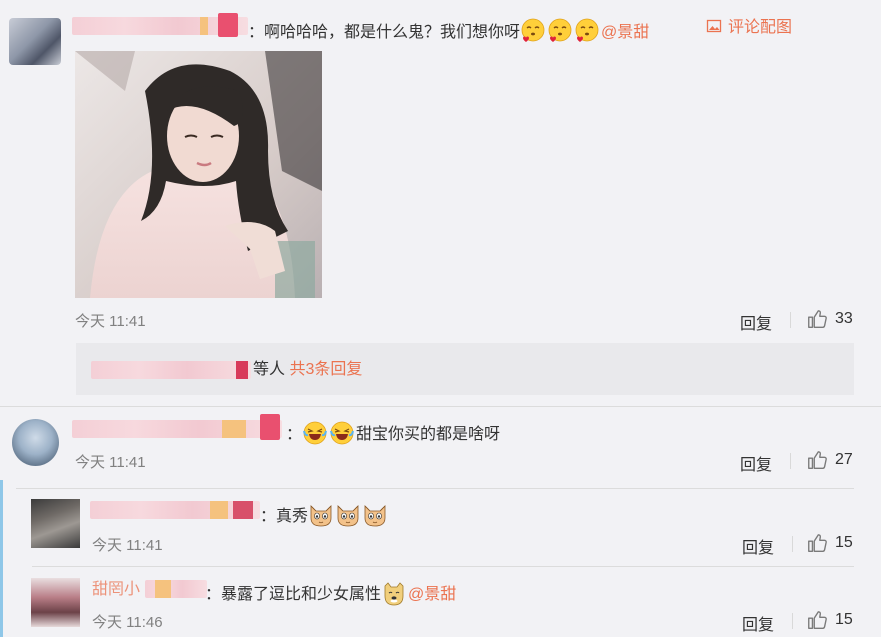  Describe the element at coordinates (116, 590) in the screenshot. I see `username: 甜罔小` at that location.